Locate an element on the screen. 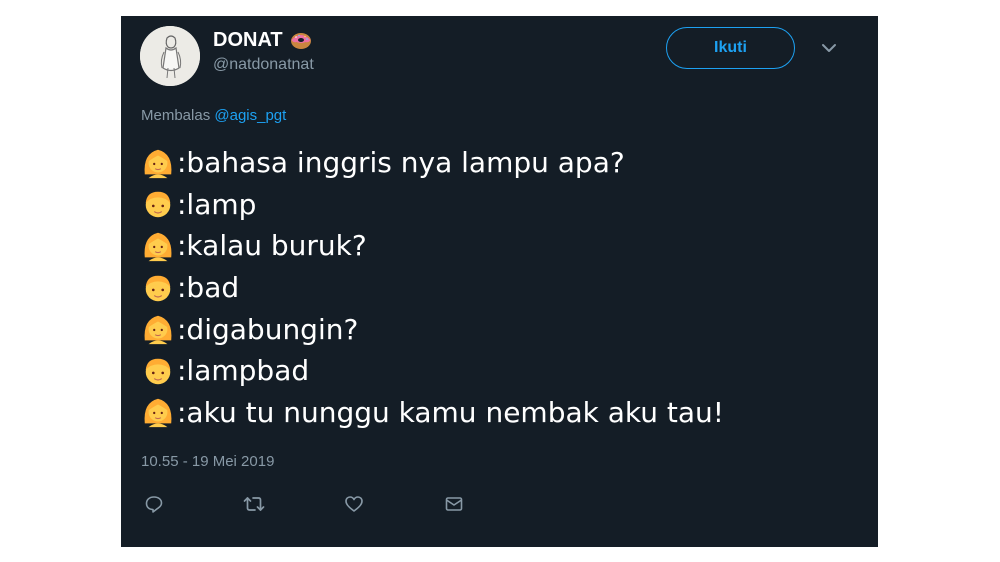 This screenshot has width=1000, height=562. tweet-line-text: :aku tu nunggu kamu nembak aku tau! is located at coordinates (451, 412).